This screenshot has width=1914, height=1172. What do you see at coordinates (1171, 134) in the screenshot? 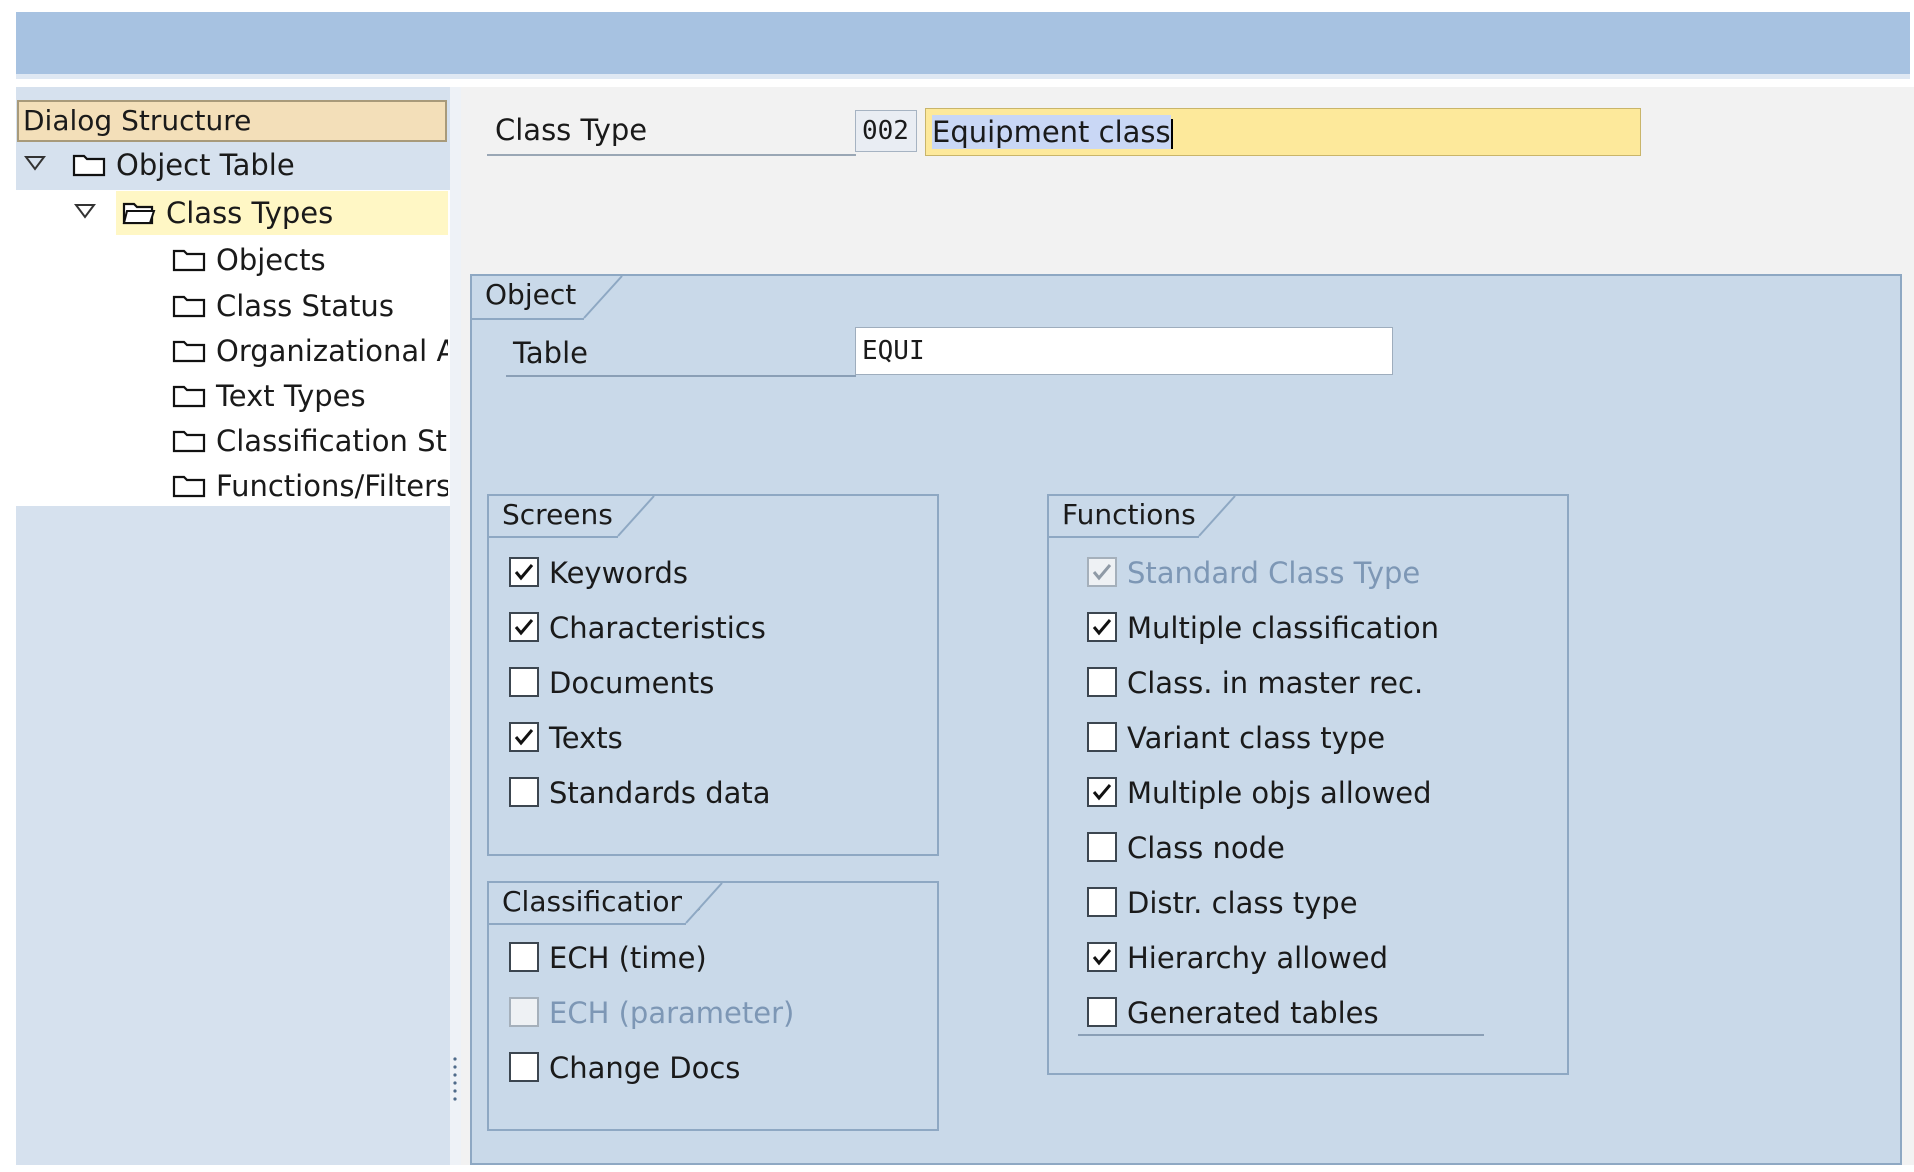
I see `text-cursor` at bounding box center [1171, 134].